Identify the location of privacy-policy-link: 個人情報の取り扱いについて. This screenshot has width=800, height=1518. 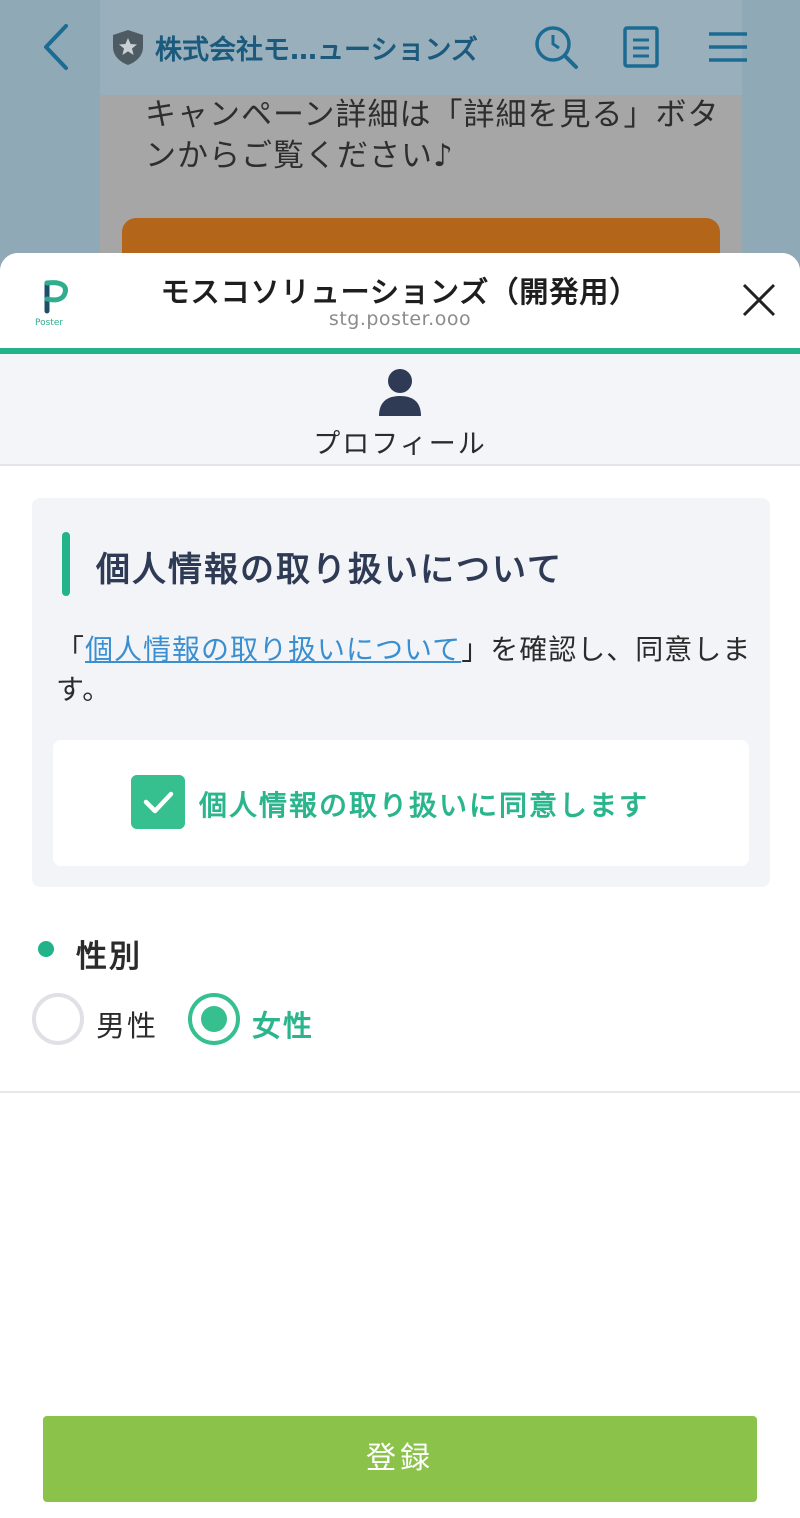
(273, 649).